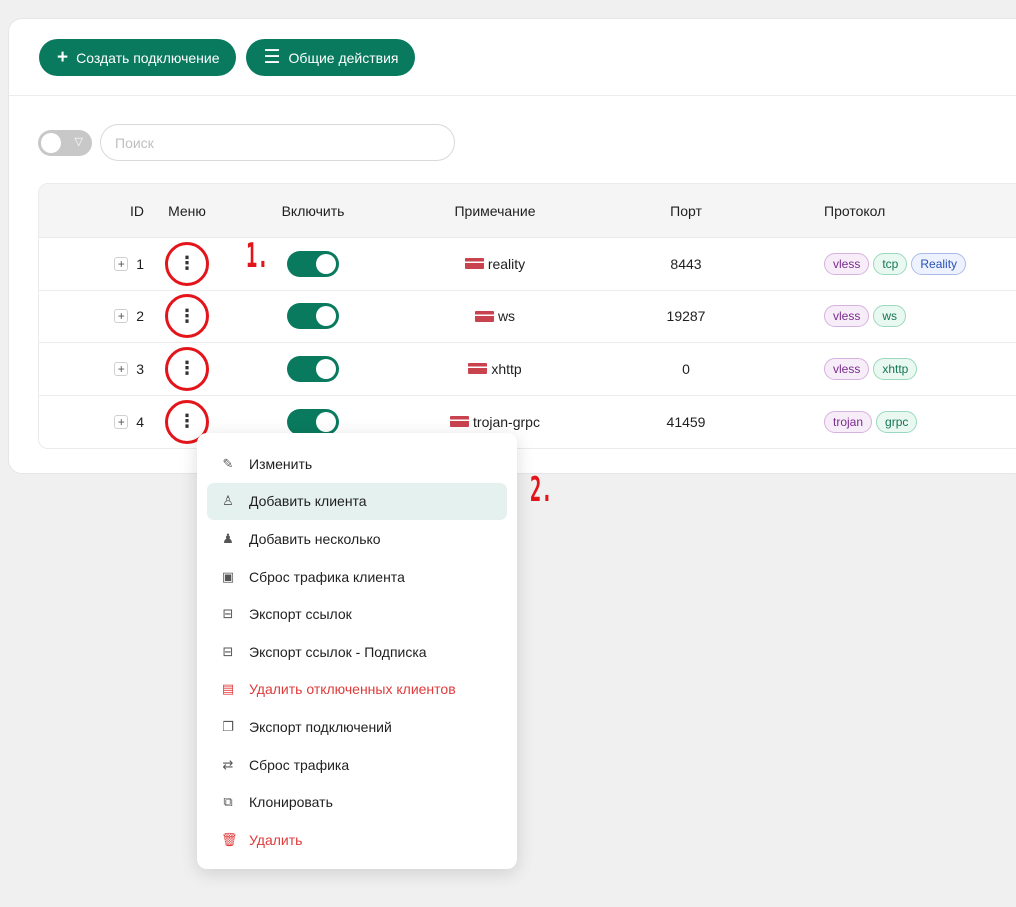 This screenshot has height=907, width=1016. I want to click on note-cell: ws, so click(495, 316).